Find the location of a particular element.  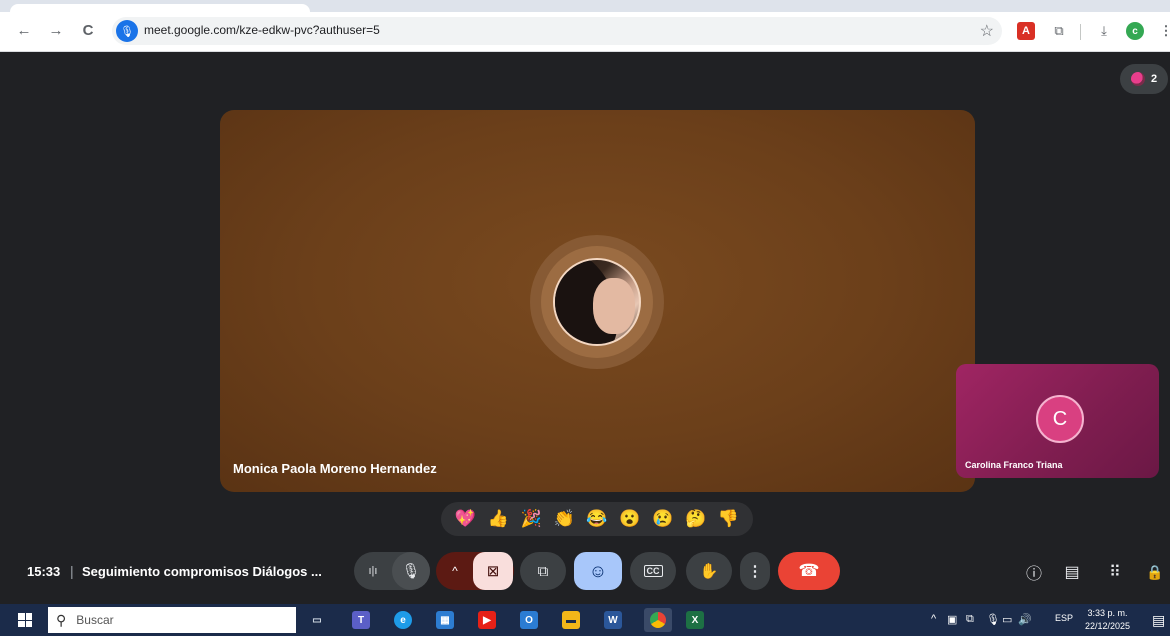

chrome-icon is located at coordinates (658, 620).